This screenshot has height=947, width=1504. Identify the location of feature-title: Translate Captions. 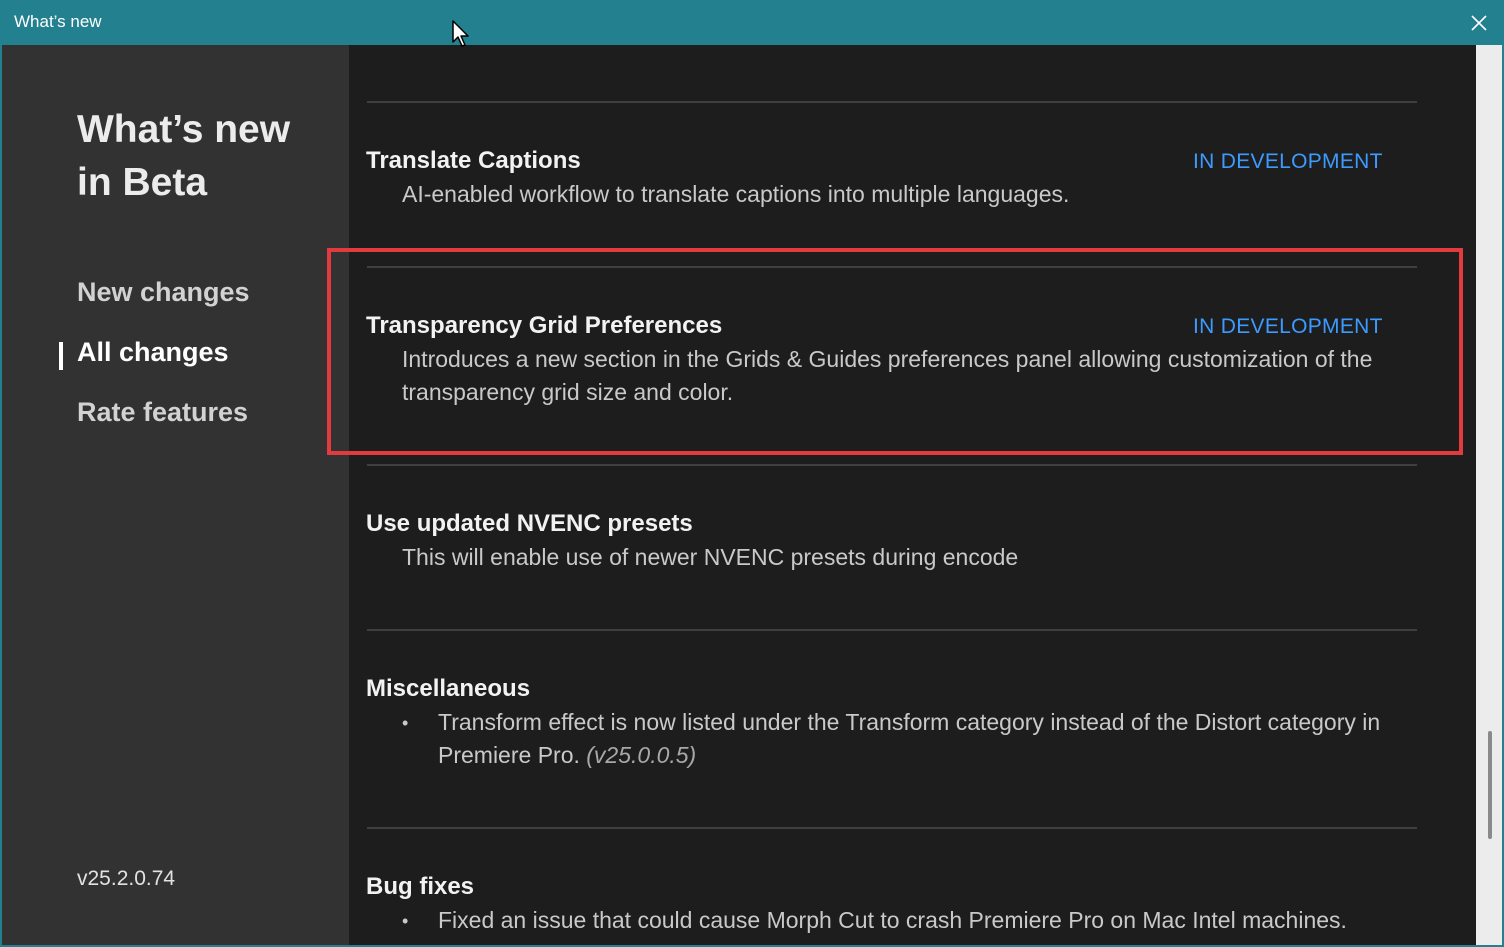
(473, 160).